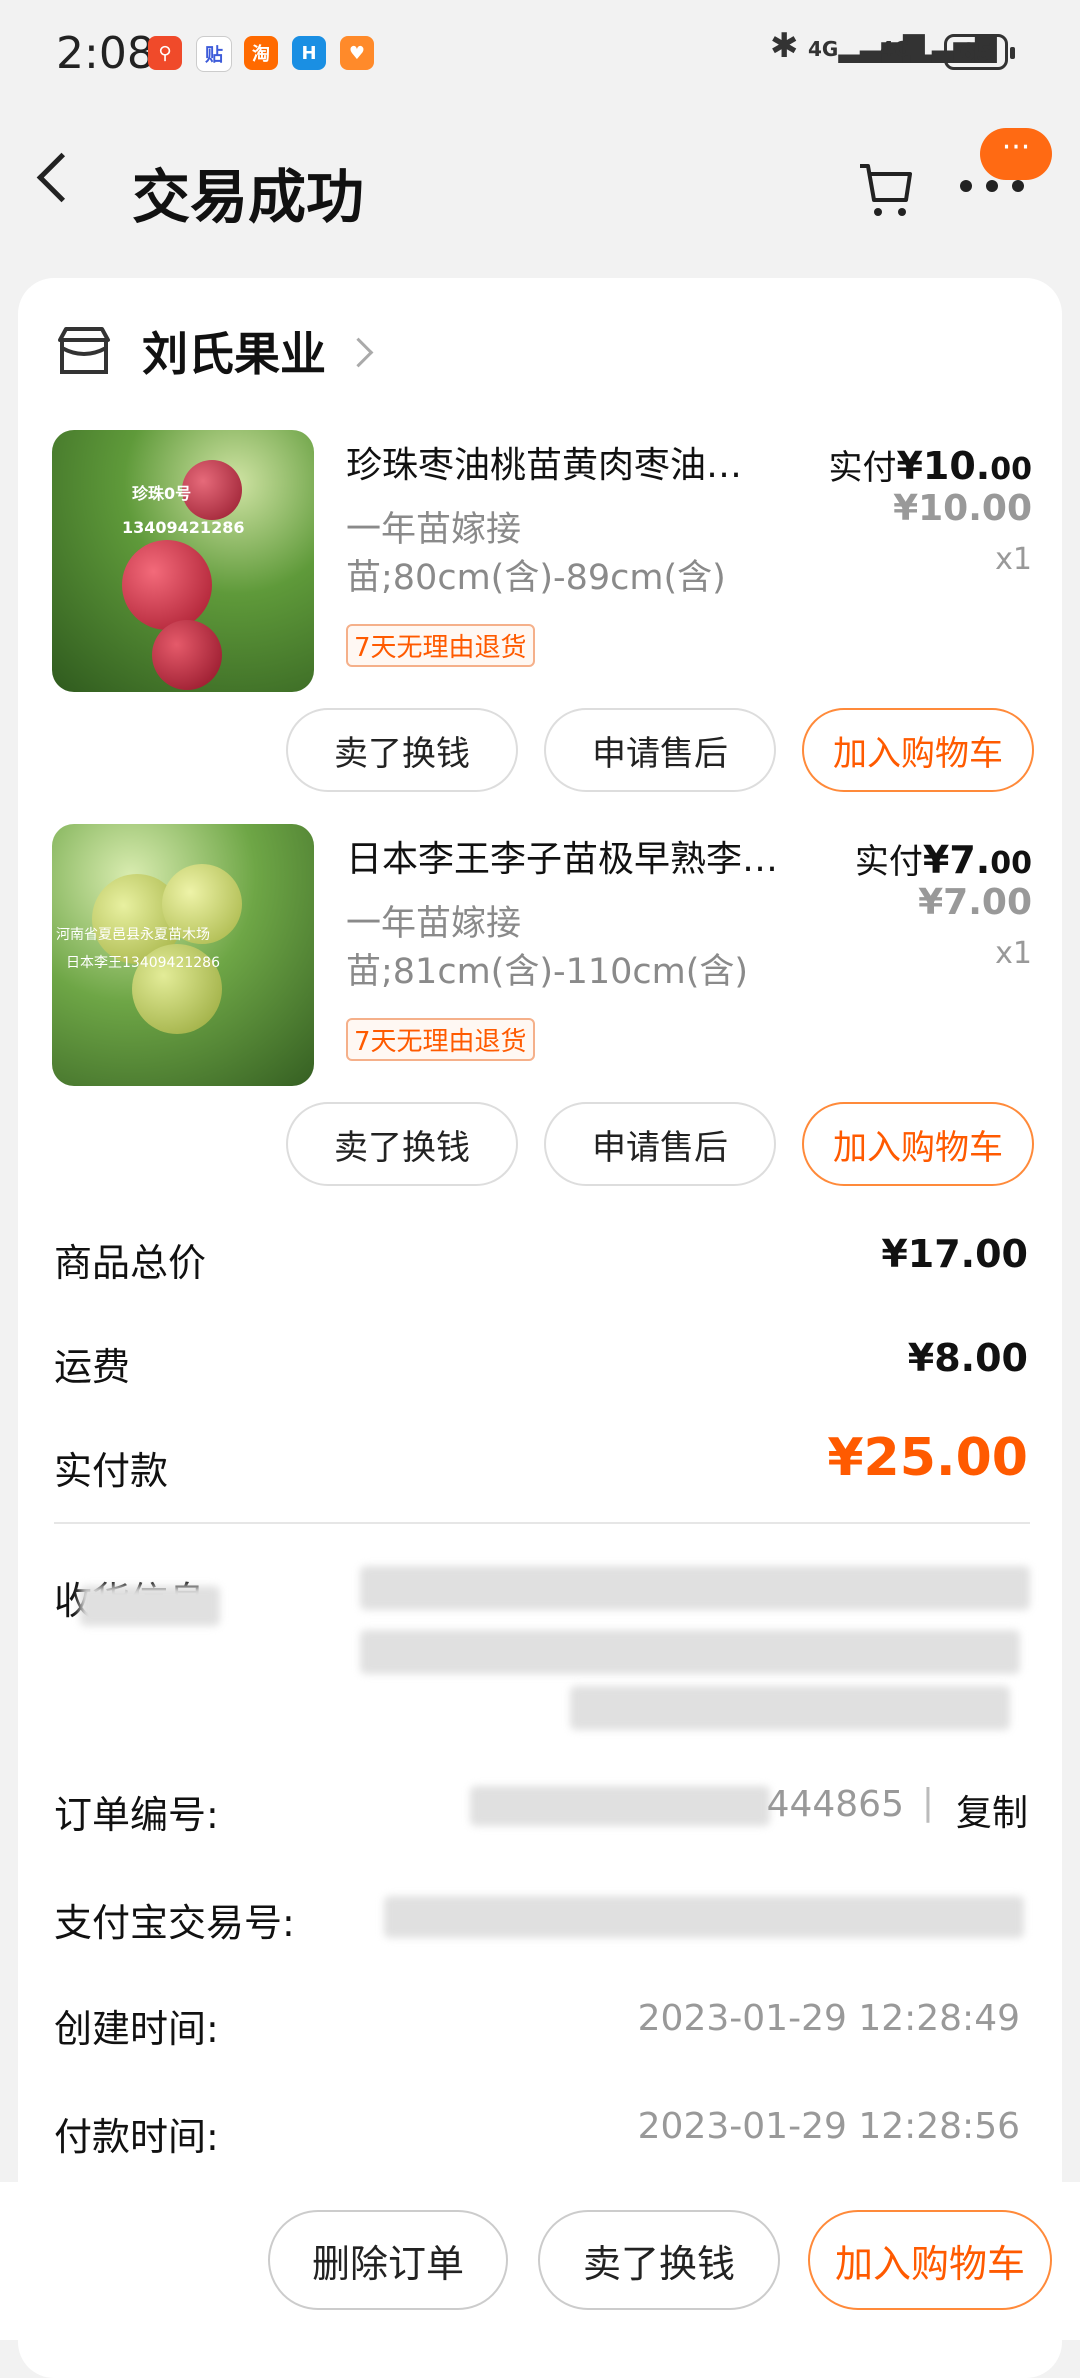 The height and width of the screenshot is (2378, 1080). Describe the element at coordinates (61, 177) in the screenshot. I see `back-icon` at that location.